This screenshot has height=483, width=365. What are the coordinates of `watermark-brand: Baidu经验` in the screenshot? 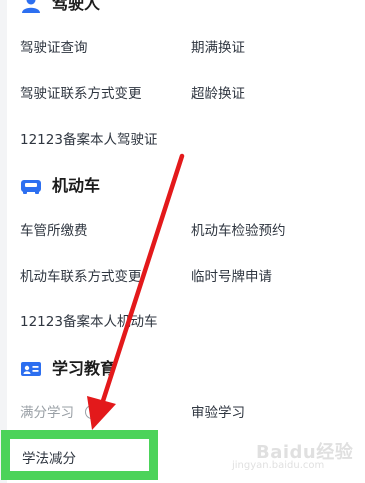 It's located at (305, 452).